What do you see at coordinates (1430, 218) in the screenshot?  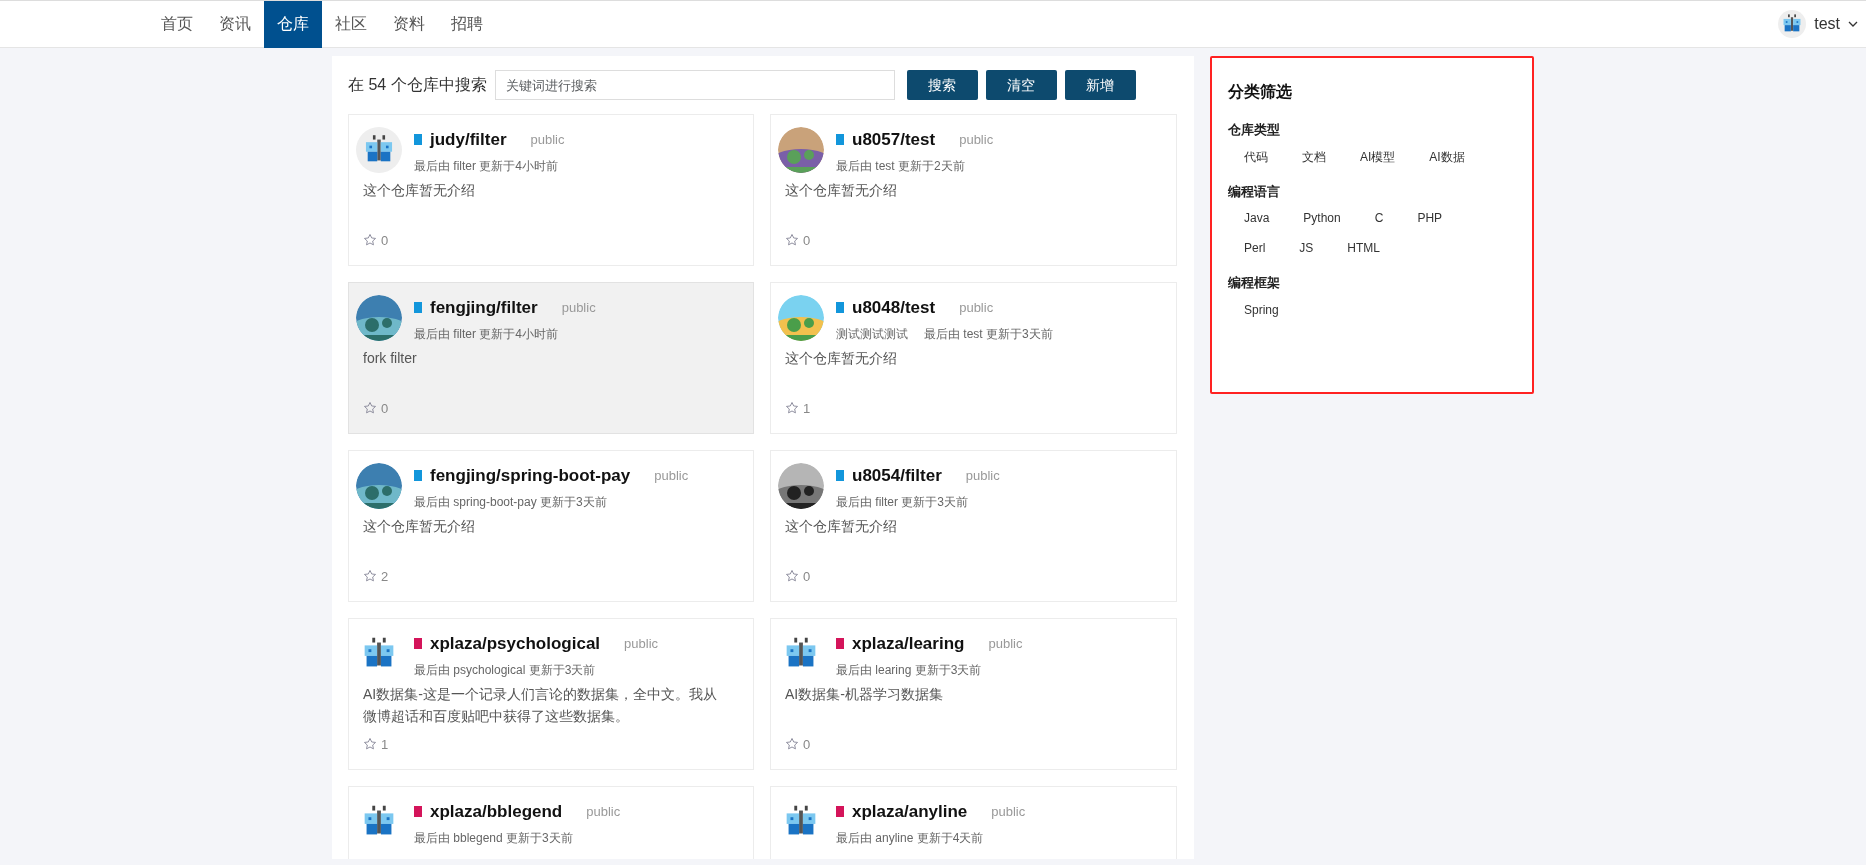 I see `filter-option: PHP` at bounding box center [1430, 218].